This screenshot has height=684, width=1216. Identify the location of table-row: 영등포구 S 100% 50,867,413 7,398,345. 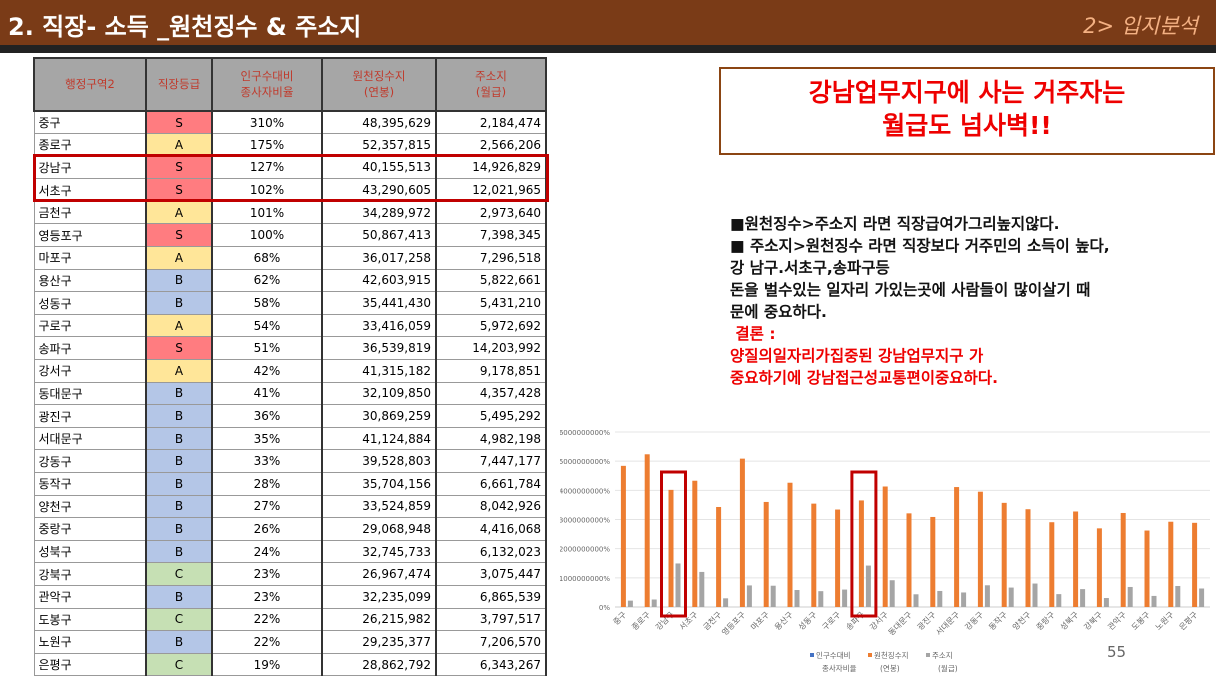
(290, 235).